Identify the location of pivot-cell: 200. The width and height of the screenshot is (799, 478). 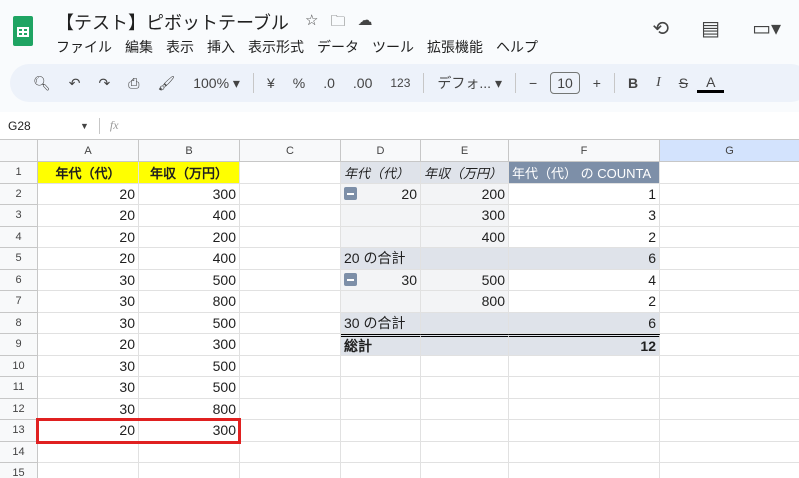
(465, 194).